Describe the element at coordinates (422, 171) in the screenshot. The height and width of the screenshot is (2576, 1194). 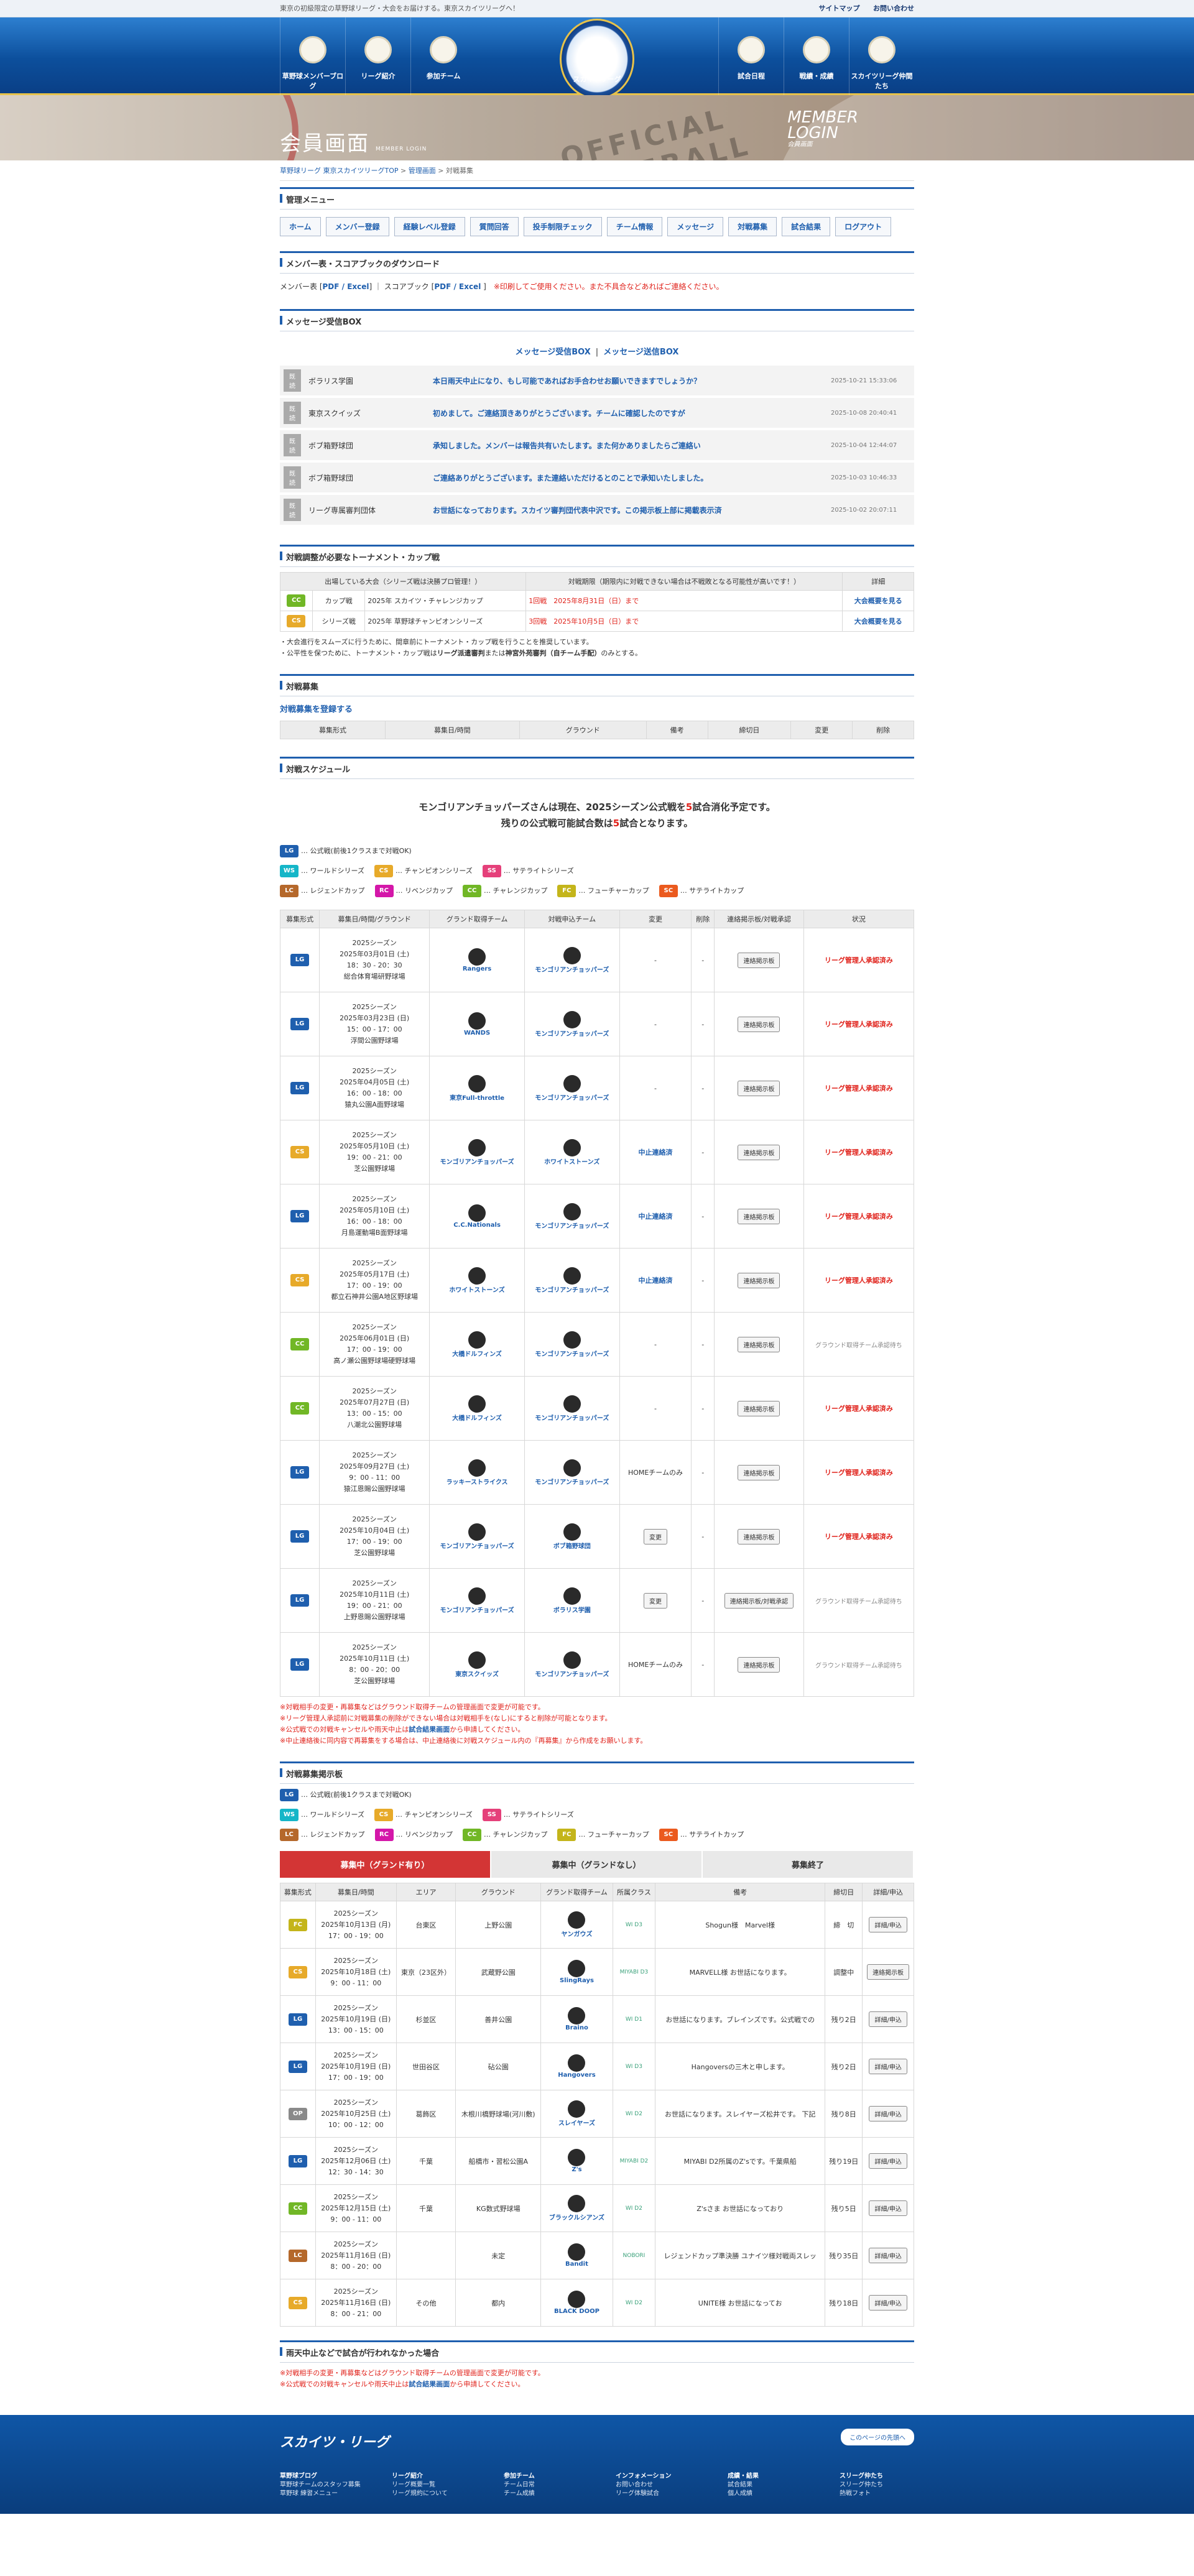
I see `breadcrumb-member: 管理画面` at that location.